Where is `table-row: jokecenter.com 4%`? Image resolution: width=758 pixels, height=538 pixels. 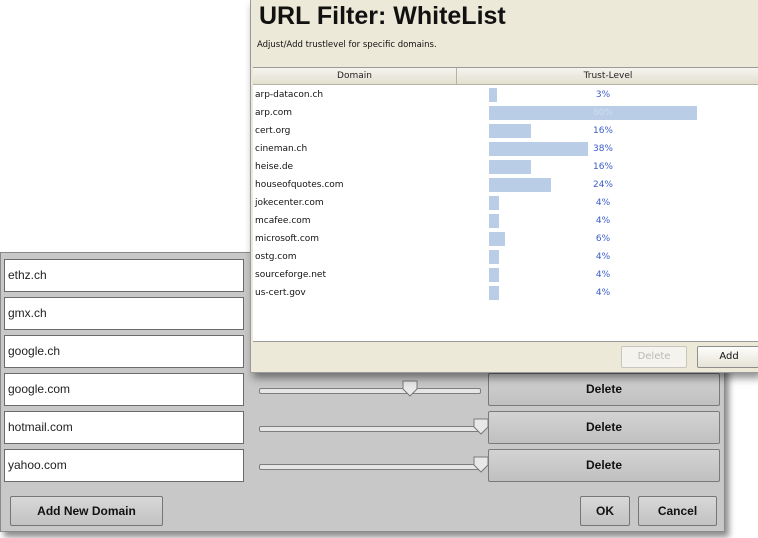 table-row: jokecenter.com 4% is located at coordinates (505, 203).